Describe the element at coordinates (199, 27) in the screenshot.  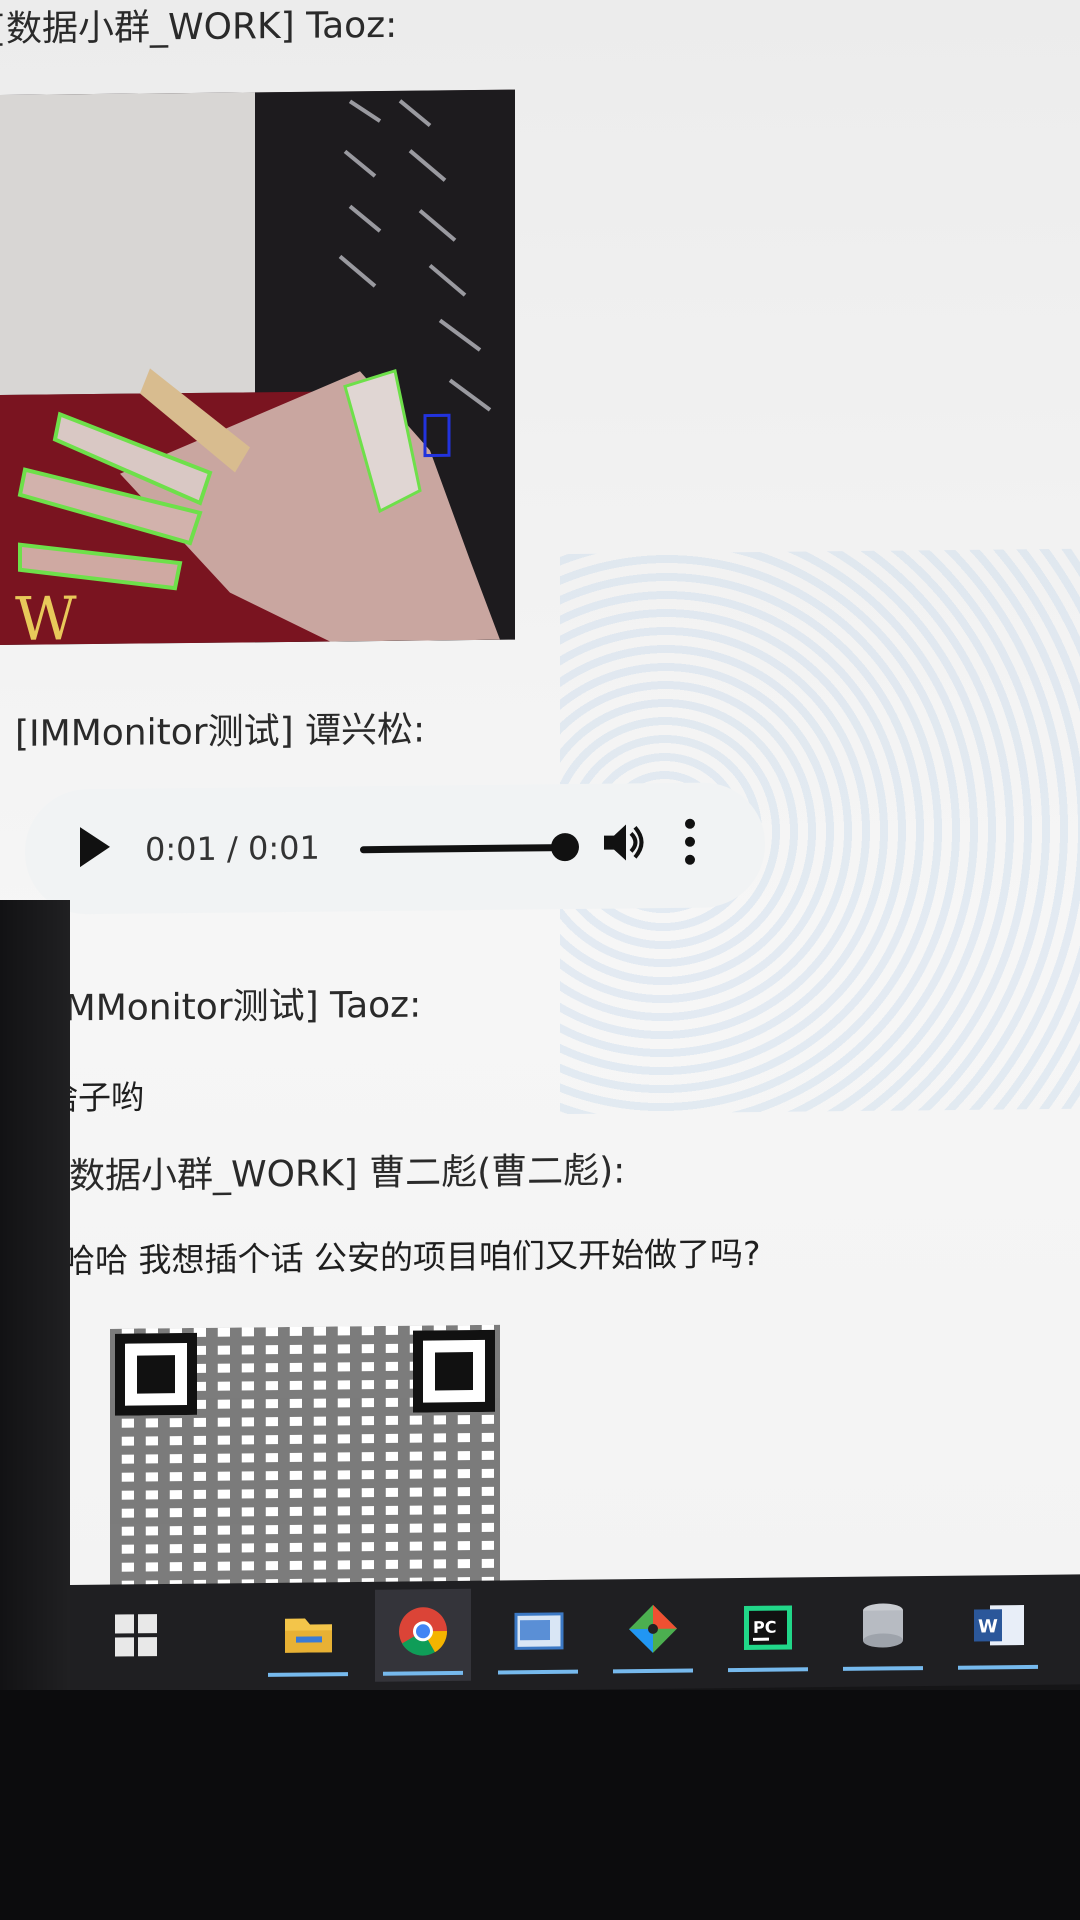
I see `message-sender: [数据小群_WORK] Taoz:` at that location.